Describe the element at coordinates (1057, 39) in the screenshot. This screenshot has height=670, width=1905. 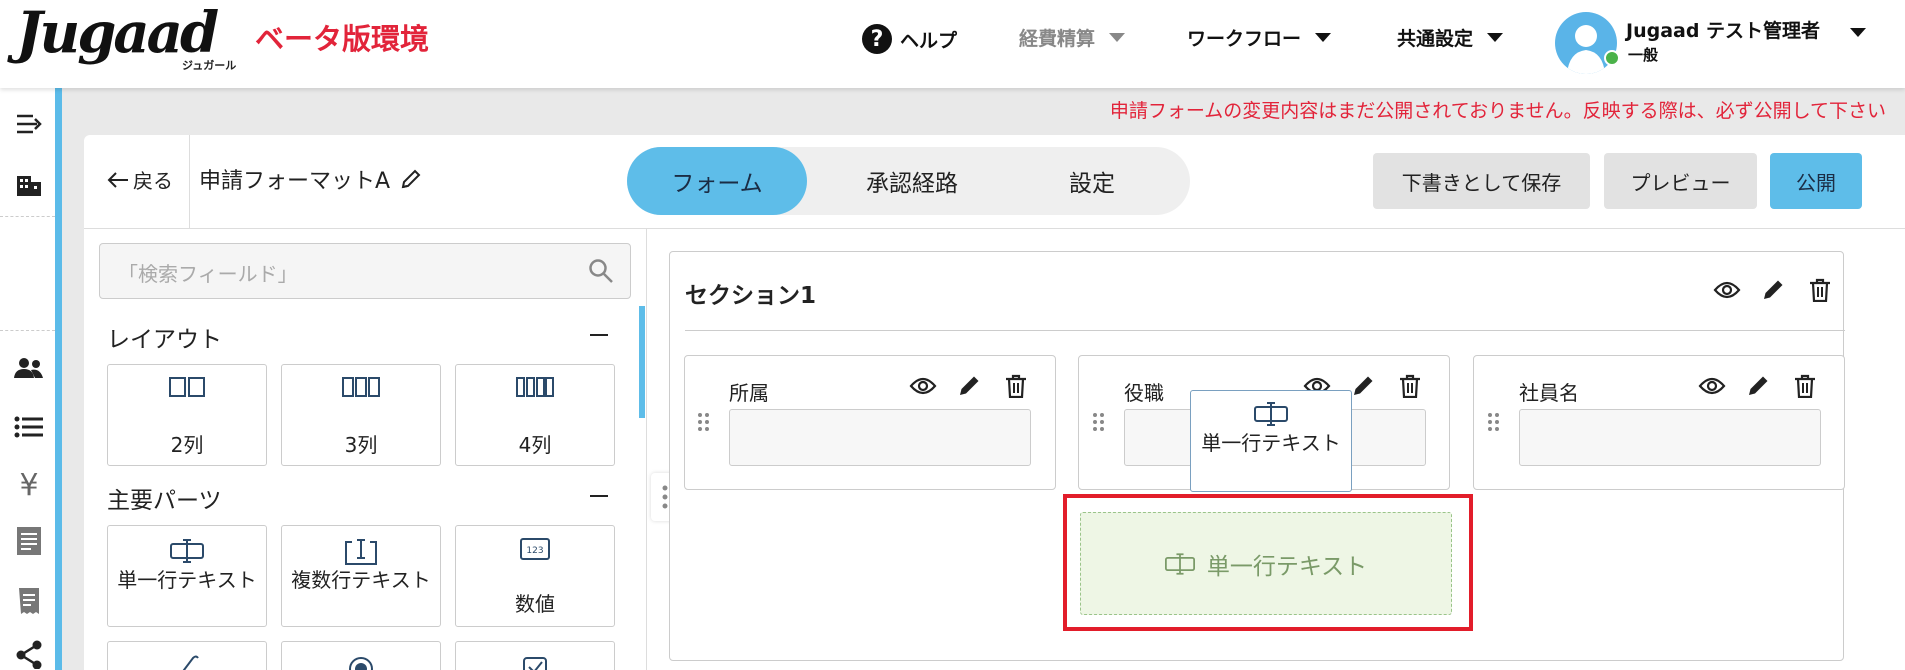
I see `nav-expense-label: 経費精算` at that location.